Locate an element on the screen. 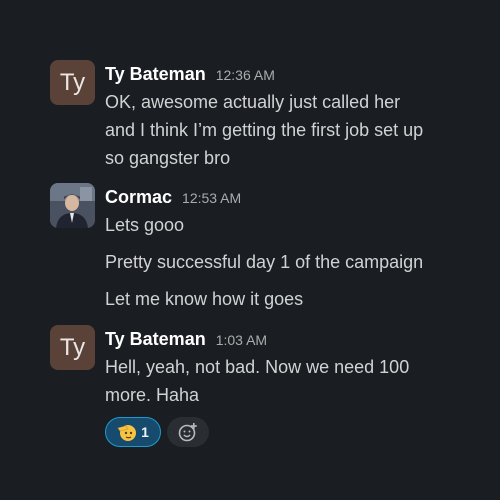 This screenshot has width=500, height=500. message-line: Hell, yeah, not bad. Now we need 100 is located at coordinates (257, 367).